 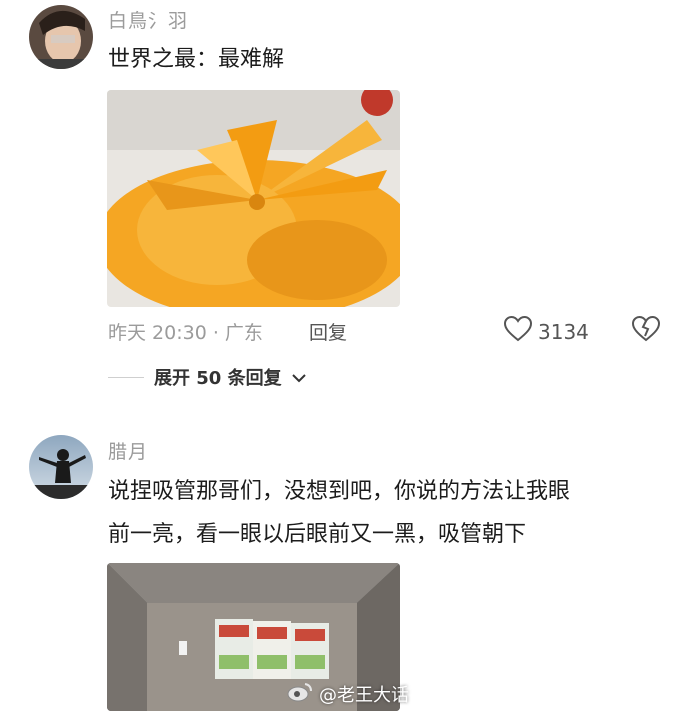 What do you see at coordinates (128, 450) in the screenshot?
I see `comment-username: 腊月` at bounding box center [128, 450].